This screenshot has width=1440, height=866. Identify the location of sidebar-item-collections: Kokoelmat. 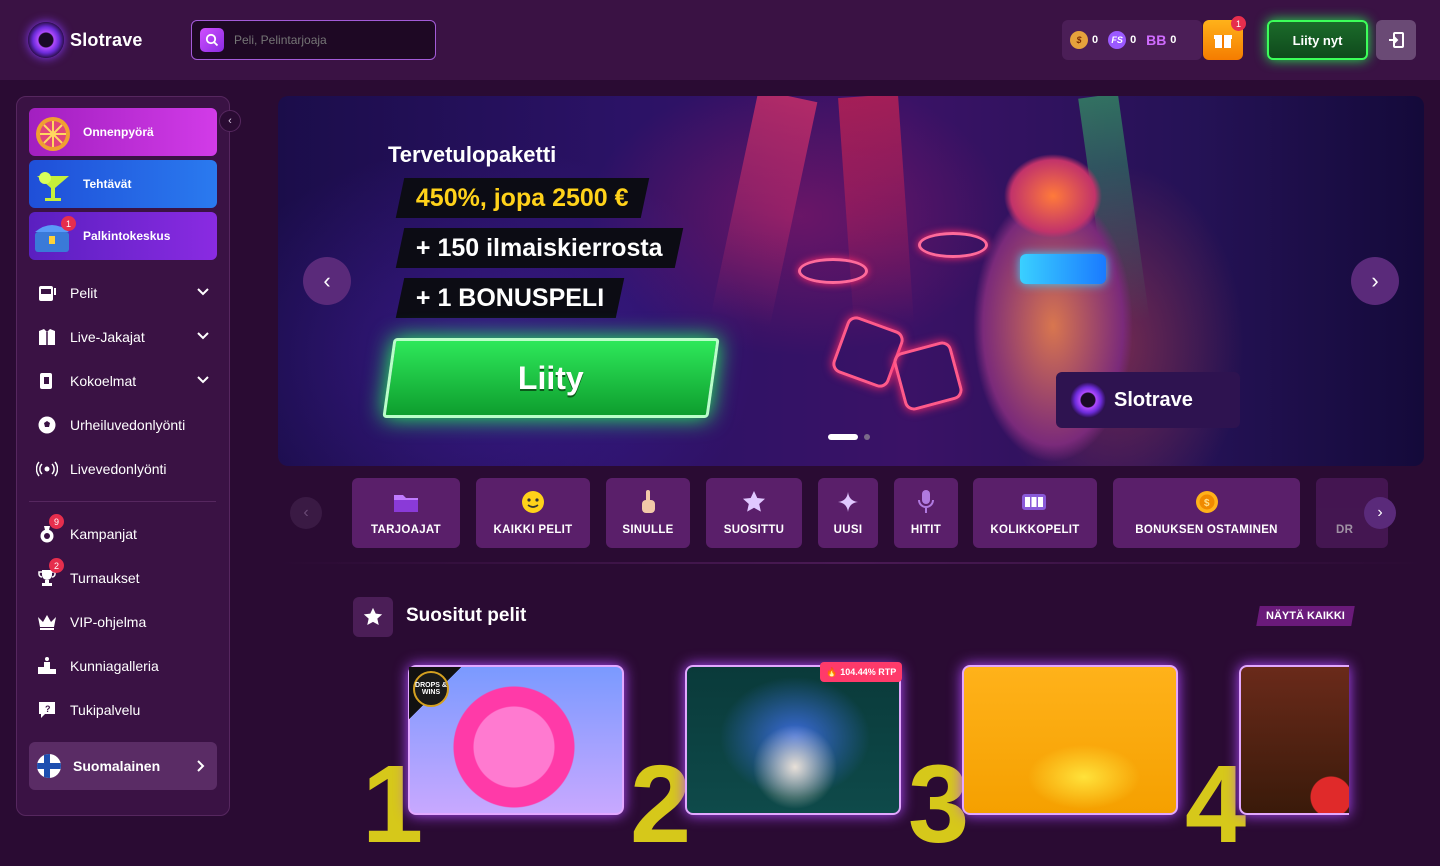
(126, 381).